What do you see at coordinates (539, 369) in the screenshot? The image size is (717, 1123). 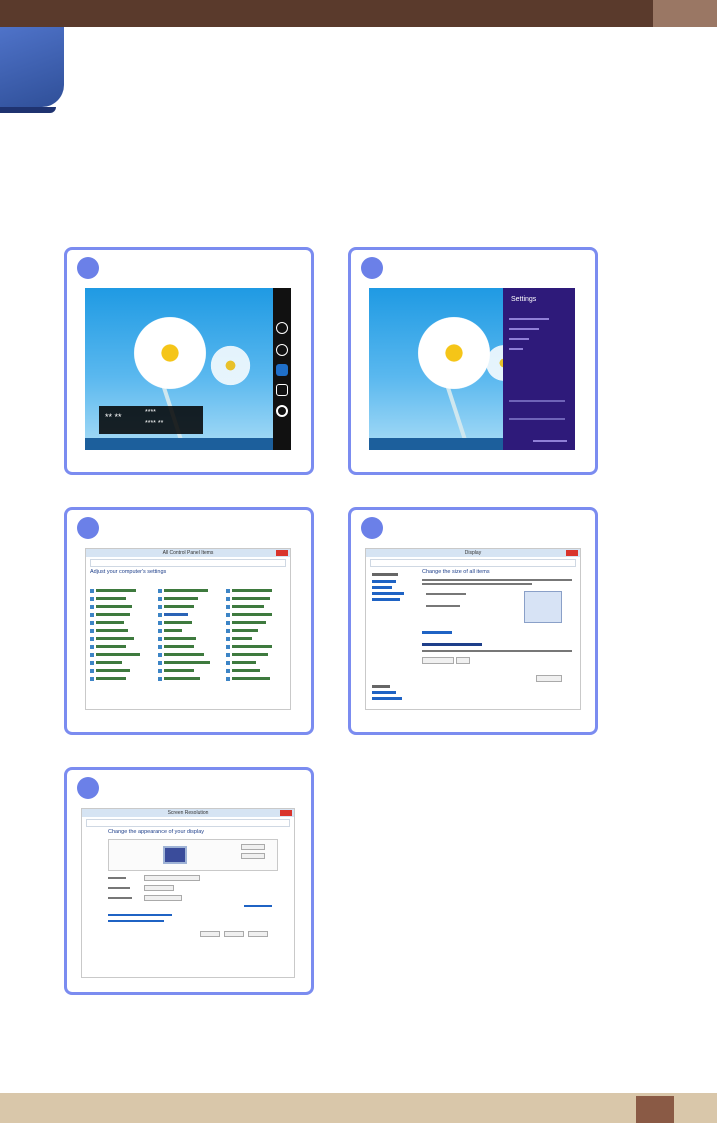 I see `settings-pane: Settings` at bounding box center [539, 369].